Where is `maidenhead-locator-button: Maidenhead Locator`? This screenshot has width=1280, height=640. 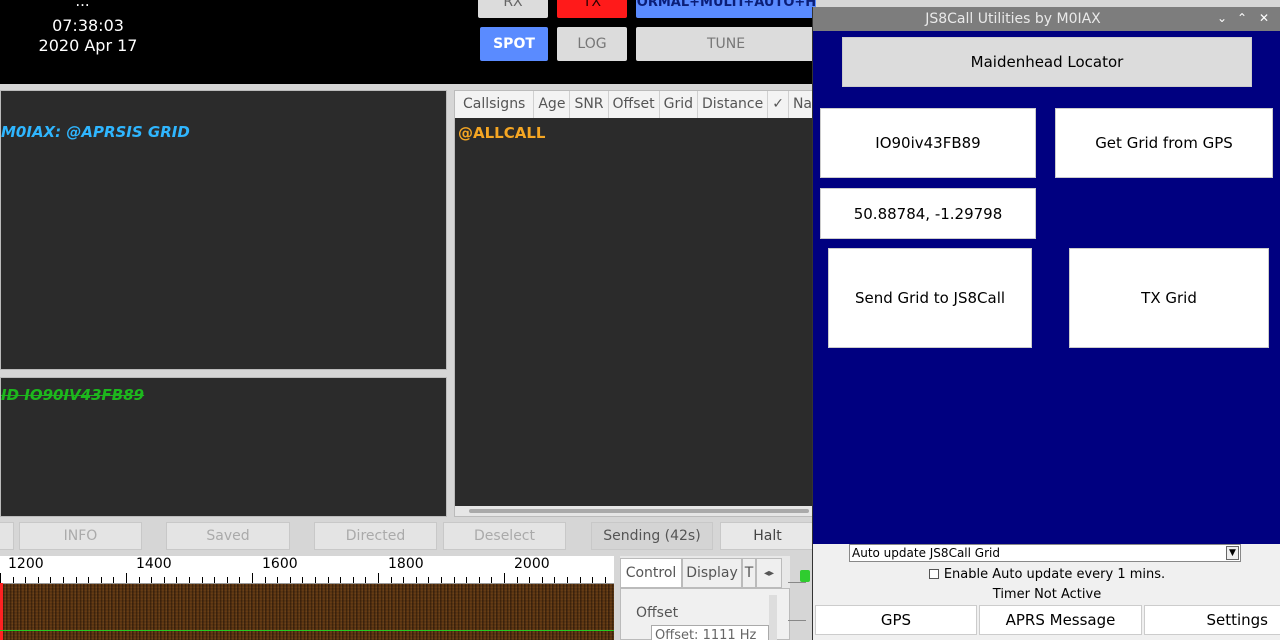 maidenhead-locator-button: Maidenhead Locator is located at coordinates (1047, 62).